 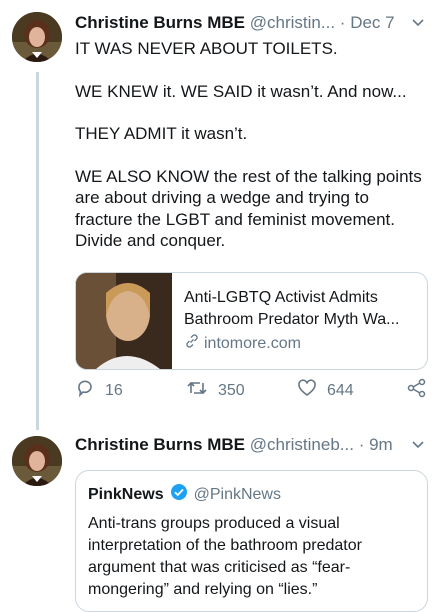 I want to click on like-count: 644, so click(x=340, y=390).